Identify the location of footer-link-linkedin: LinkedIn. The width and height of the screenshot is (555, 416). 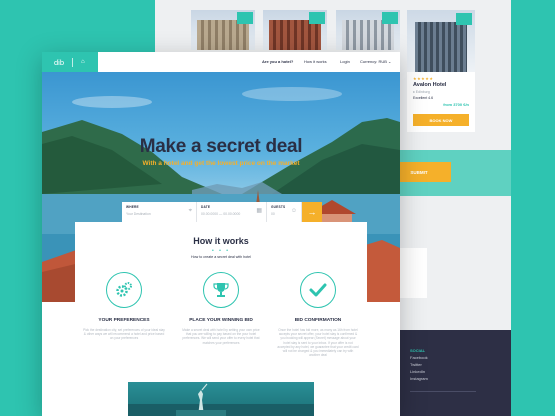
(417, 371).